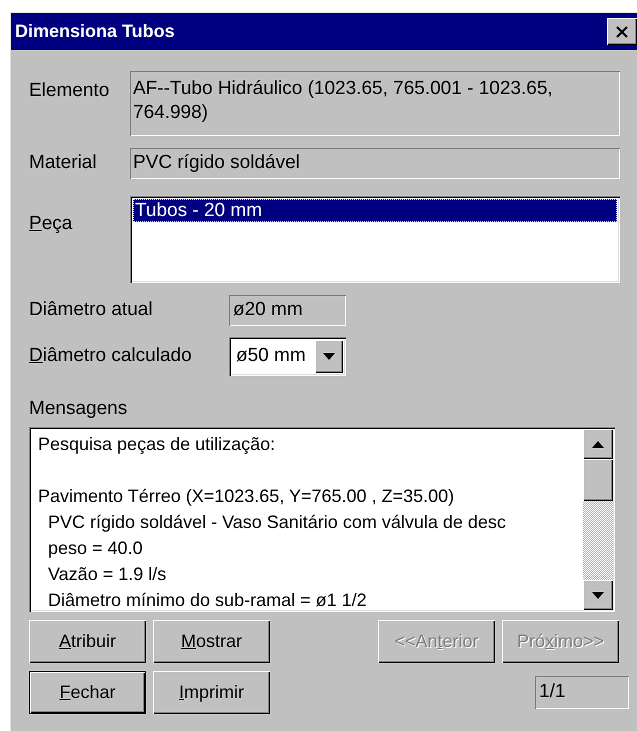 The height and width of the screenshot is (731, 637). Describe the element at coordinates (157, 444) in the screenshot. I see `message-line: Pesquisa peças de utilização:` at that location.